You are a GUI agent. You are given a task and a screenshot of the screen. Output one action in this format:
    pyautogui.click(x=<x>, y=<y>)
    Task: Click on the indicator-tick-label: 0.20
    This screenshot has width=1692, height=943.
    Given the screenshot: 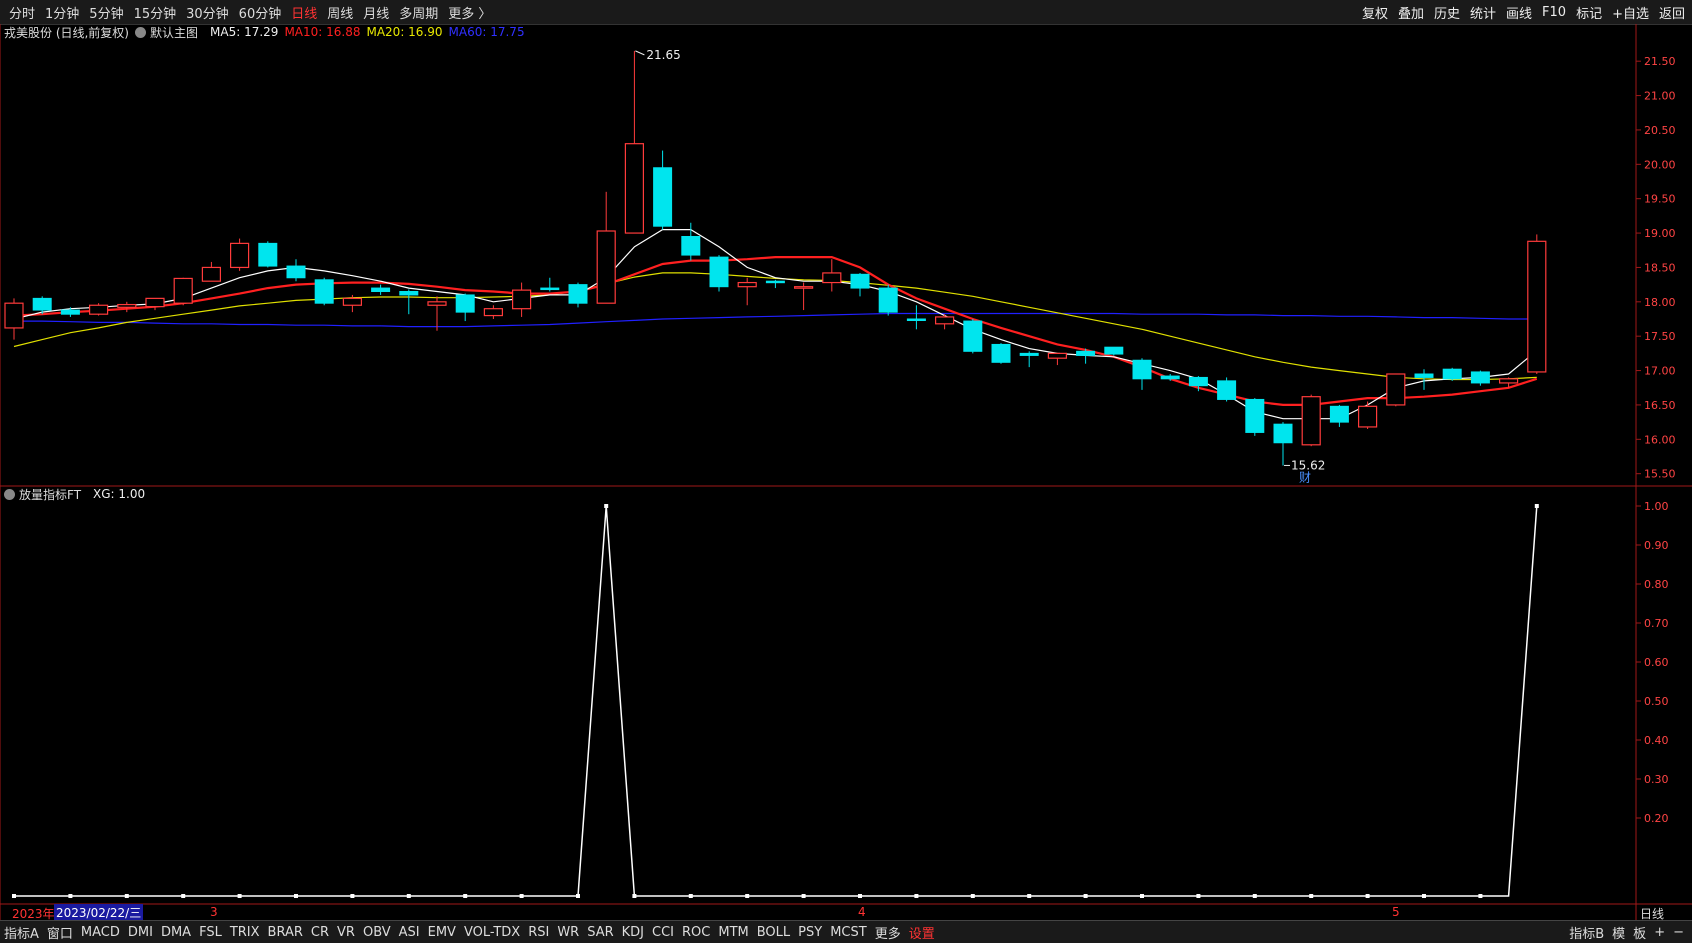 What is the action you would take?
    pyautogui.click(x=1656, y=818)
    